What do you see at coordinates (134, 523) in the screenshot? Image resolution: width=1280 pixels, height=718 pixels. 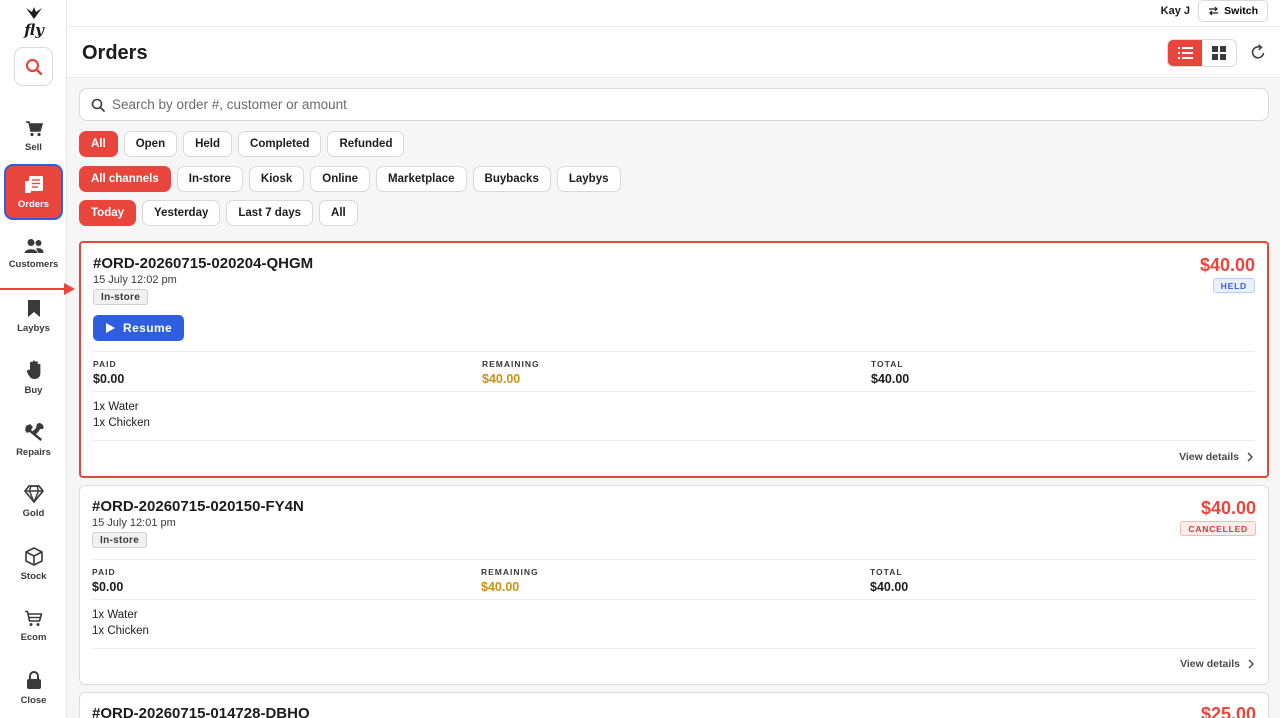 I see `order-date: 15 July 12:01 pm` at bounding box center [134, 523].